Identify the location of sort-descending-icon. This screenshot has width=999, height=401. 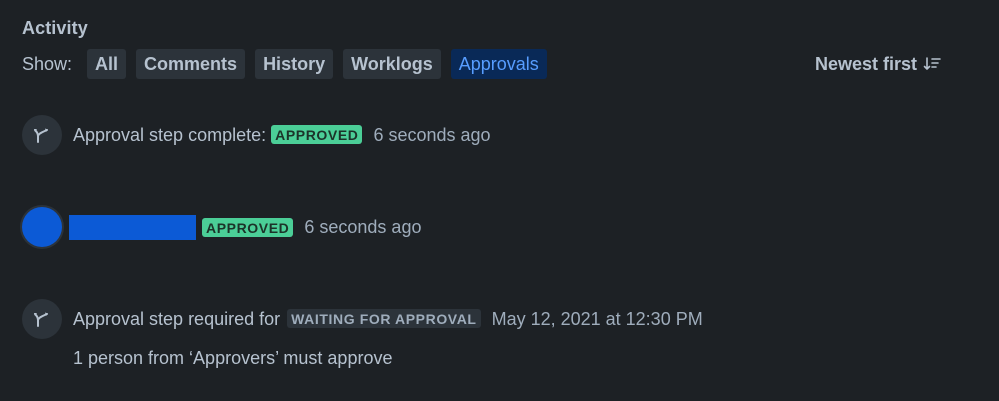
(932, 64).